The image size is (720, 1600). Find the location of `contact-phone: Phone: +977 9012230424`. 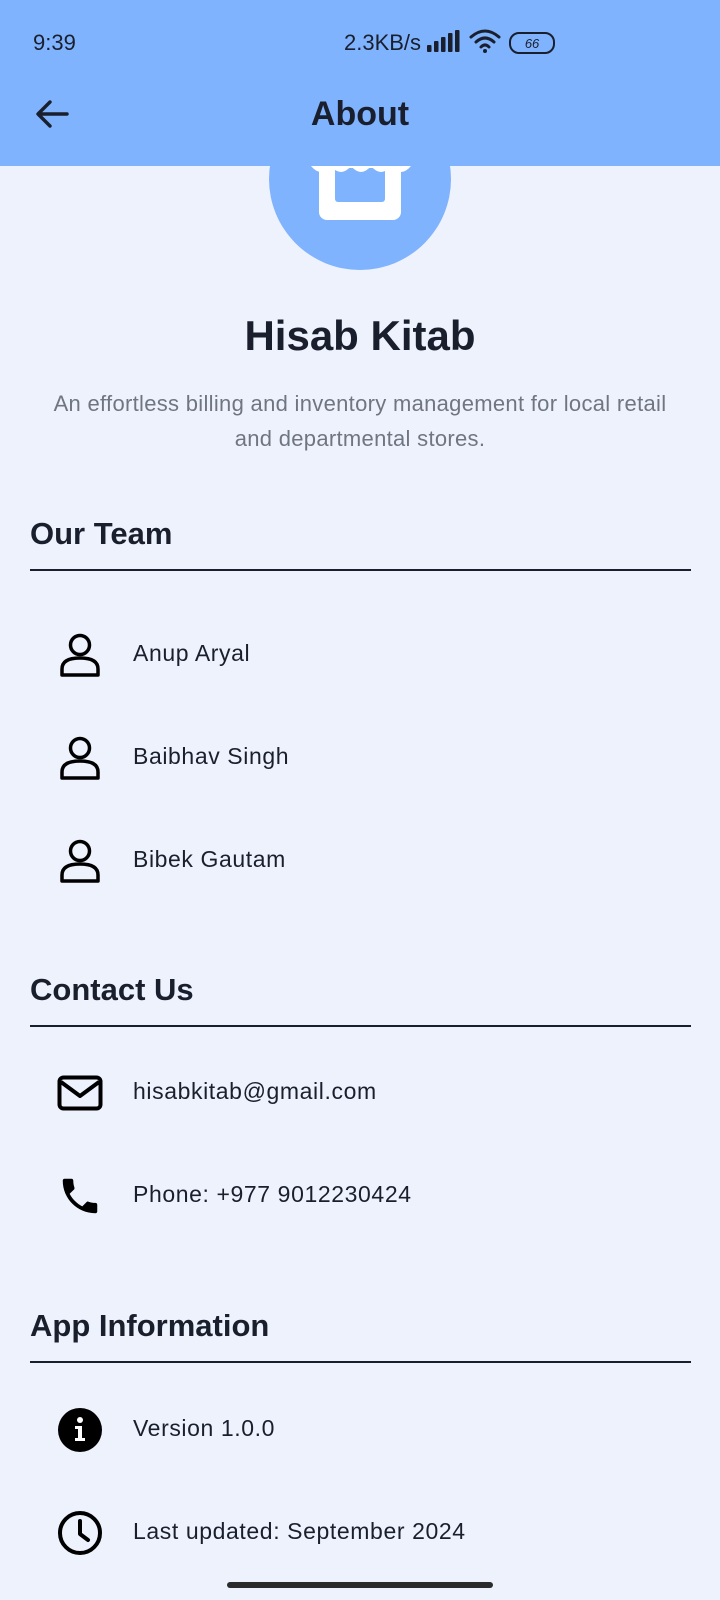

contact-phone: Phone: +977 9012230424 is located at coordinates (272, 1194).